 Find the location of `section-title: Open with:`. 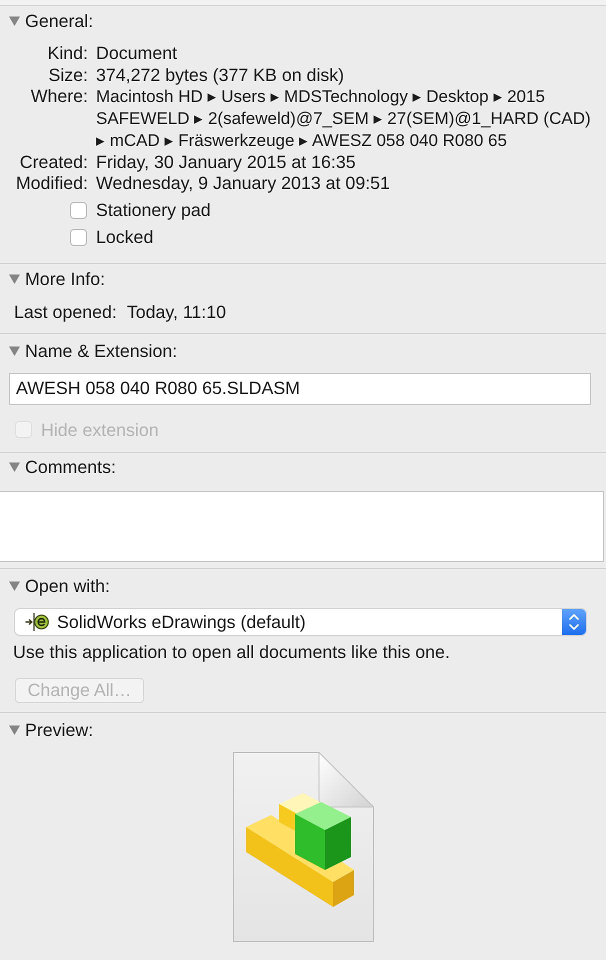

section-title: Open with: is located at coordinates (67, 585).